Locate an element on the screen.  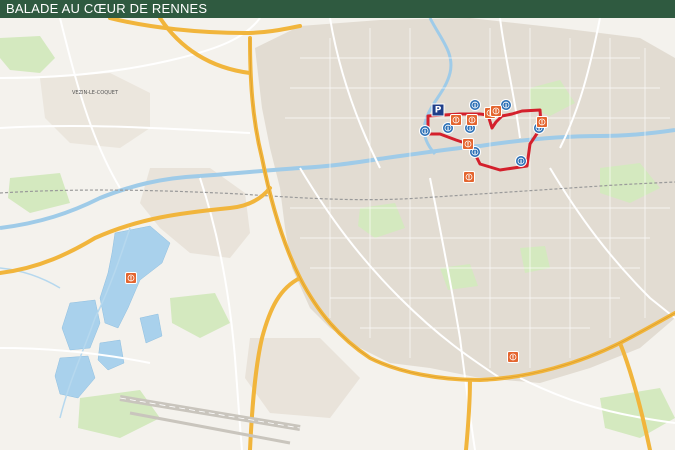
start-marker: P is located at coordinates (438, 110).